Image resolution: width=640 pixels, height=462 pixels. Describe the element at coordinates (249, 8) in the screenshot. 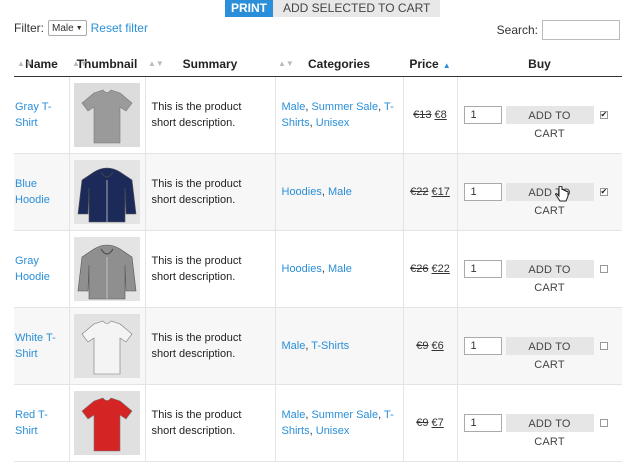

I see `print-button: PRINT` at that location.